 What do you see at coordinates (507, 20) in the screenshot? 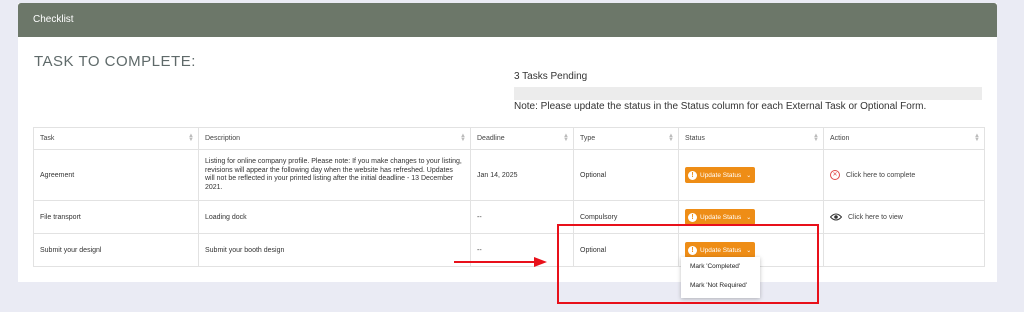
I see `panel-header: Checklist` at bounding box center [507, 20].